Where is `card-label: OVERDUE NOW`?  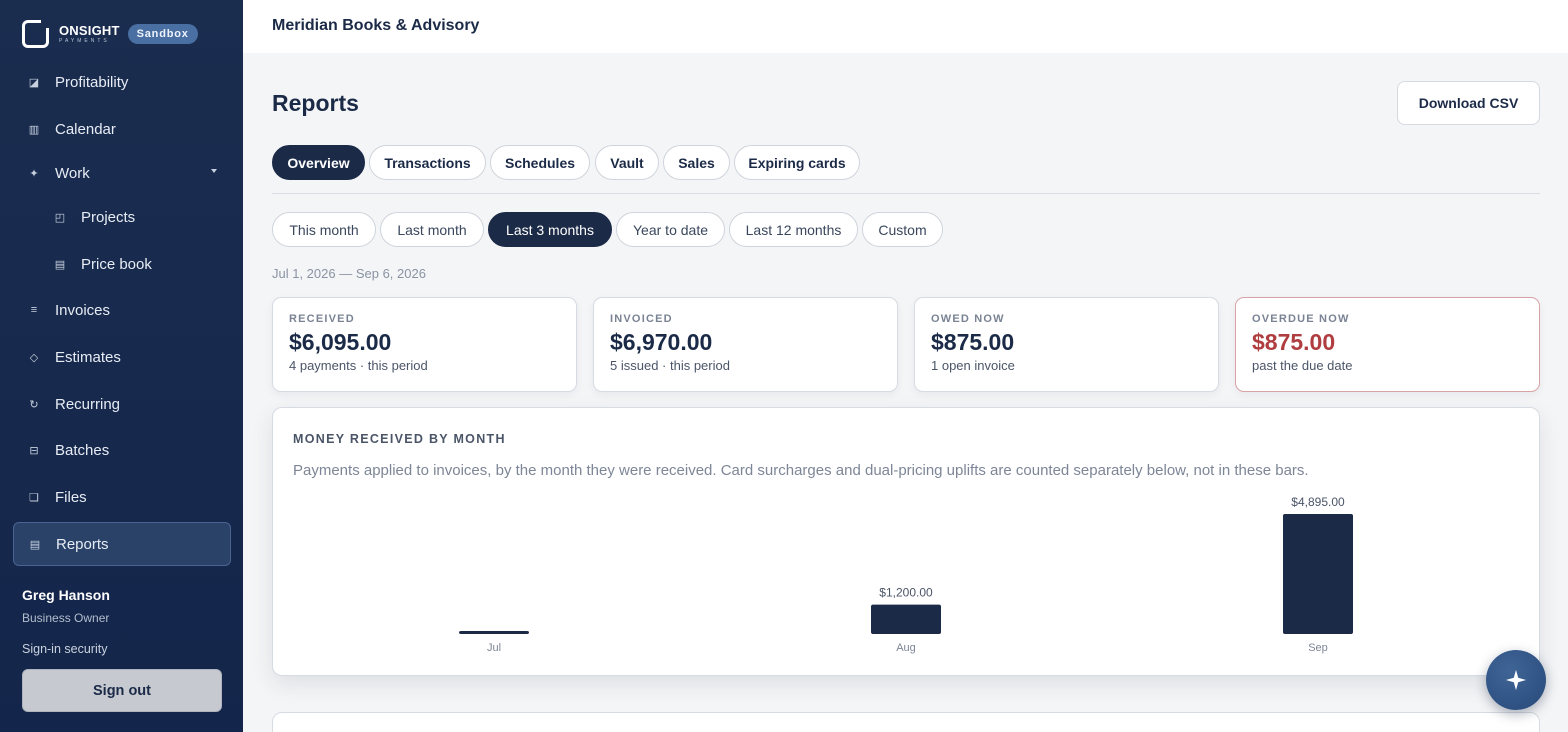
card-label: OVERDUE NOW is located at coordinates (1301, 319).